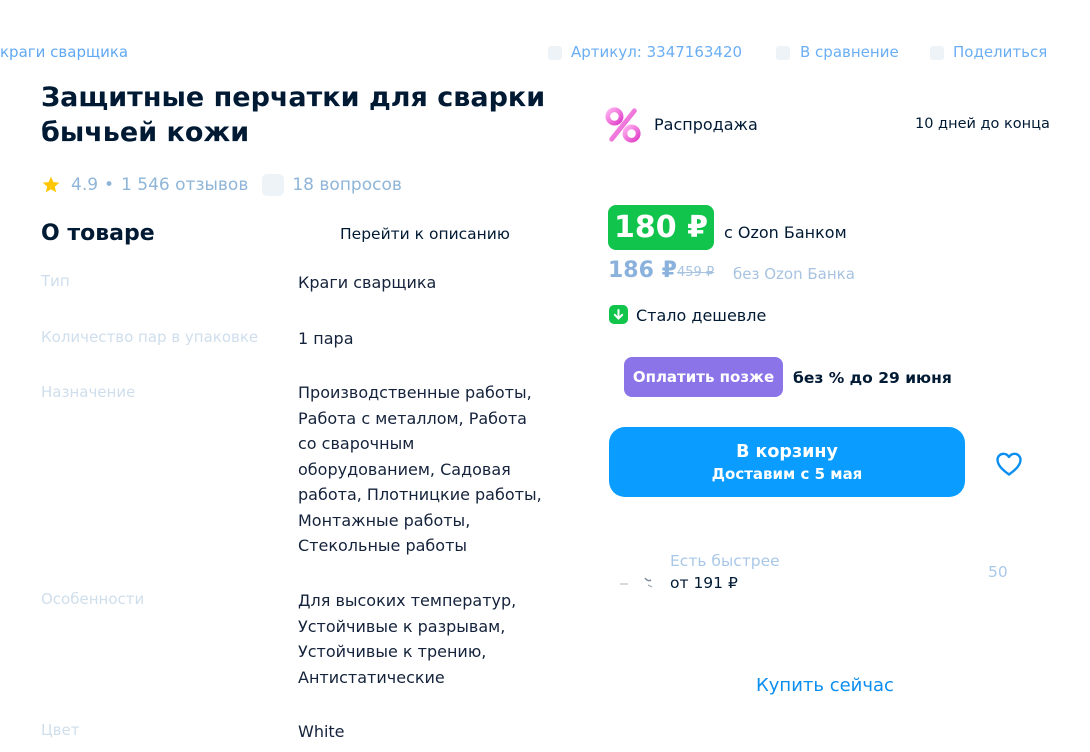  What do you see at coordinates (555, 53) in the screenshot?
I see `article-icon` at bounding box center [555, 53].